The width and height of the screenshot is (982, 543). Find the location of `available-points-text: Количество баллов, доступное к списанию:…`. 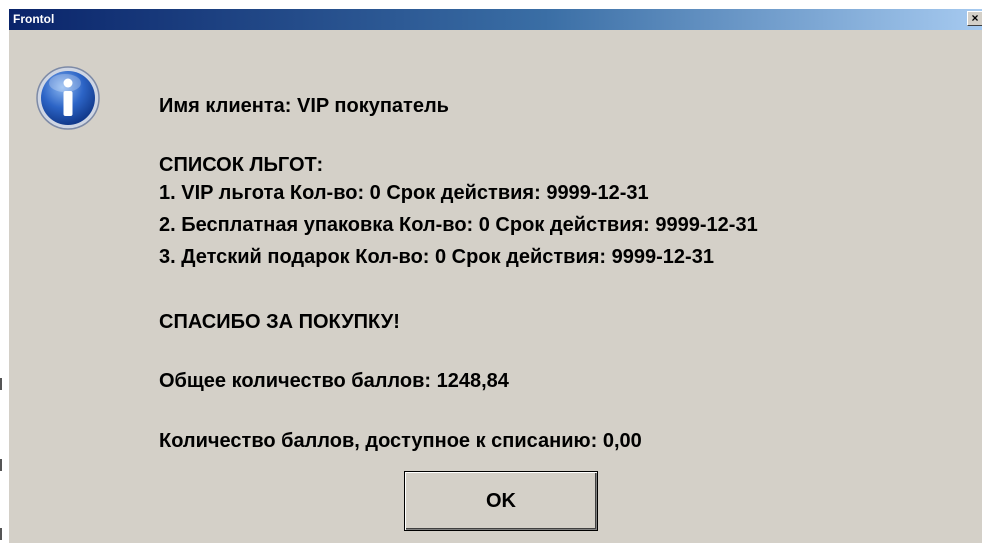

available-points-text: Количество баллов, доступное к списанию:… is located at coordinates (400, 441).